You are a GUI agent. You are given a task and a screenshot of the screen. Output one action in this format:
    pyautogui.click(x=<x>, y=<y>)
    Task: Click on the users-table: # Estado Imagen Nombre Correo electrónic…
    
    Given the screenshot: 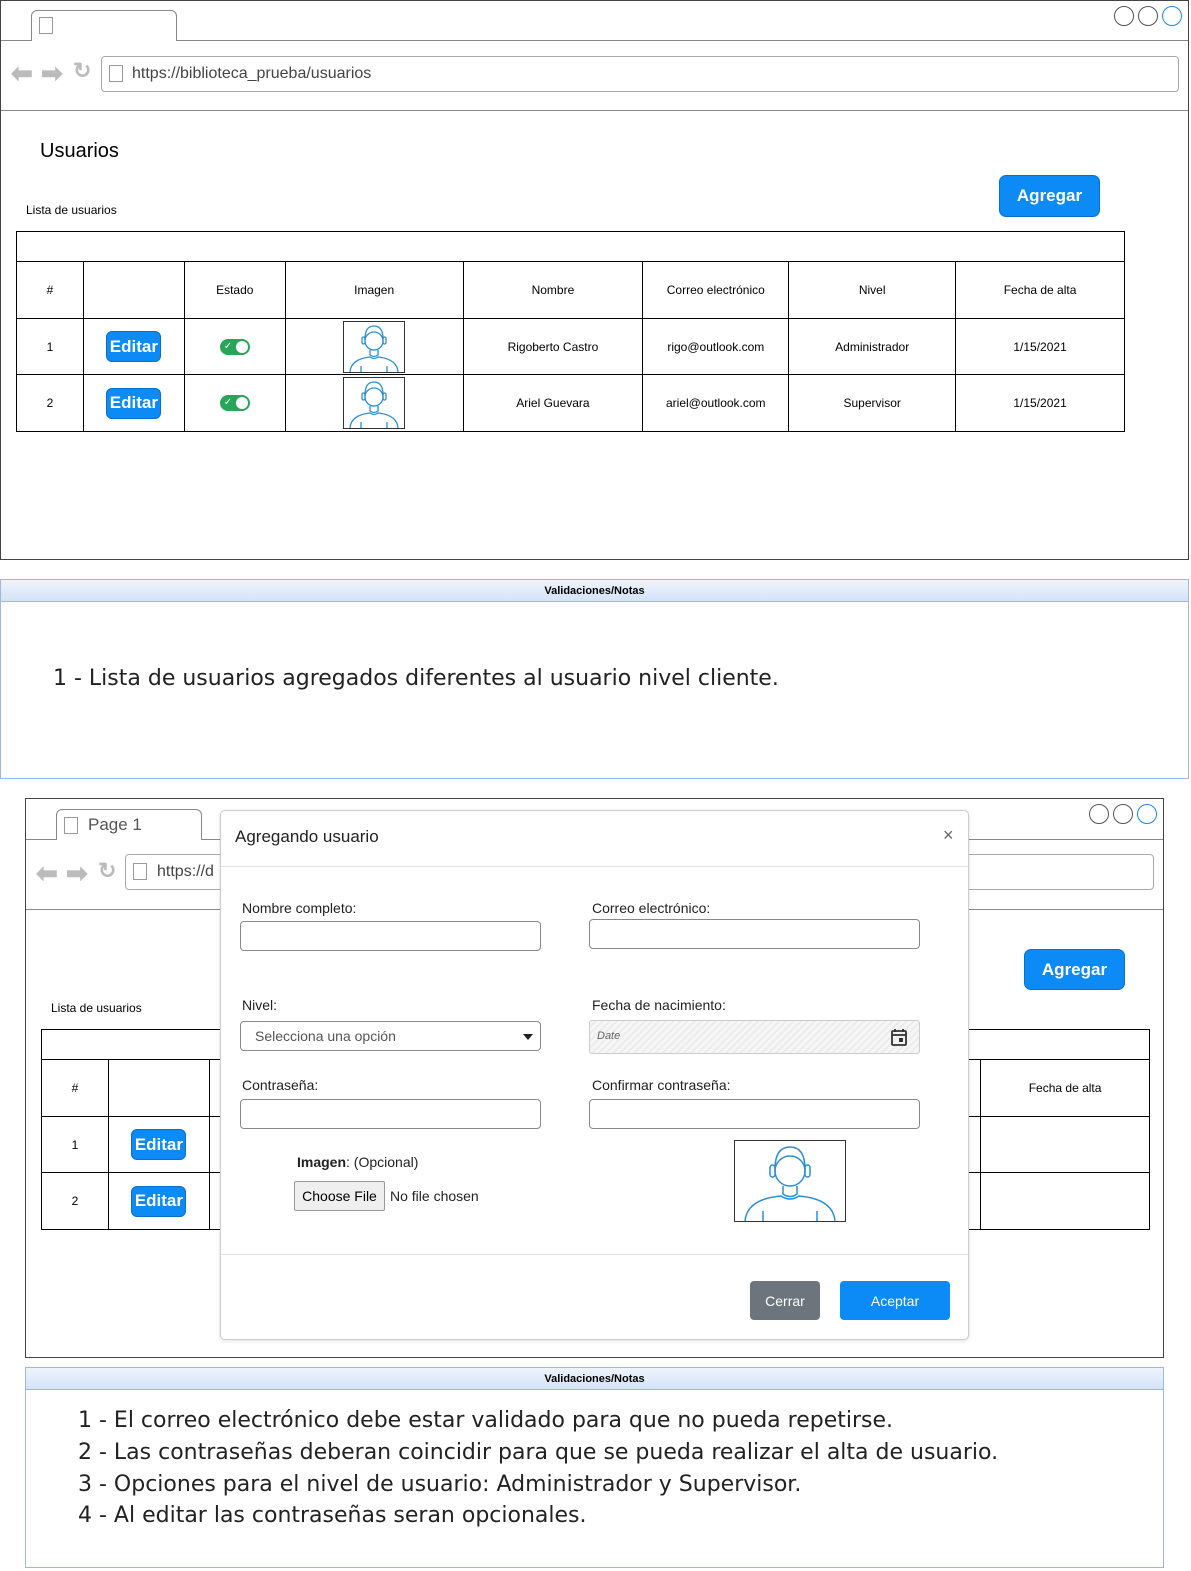 What is the action you would take?
    pyautogui.click(x=570, y=346)
    